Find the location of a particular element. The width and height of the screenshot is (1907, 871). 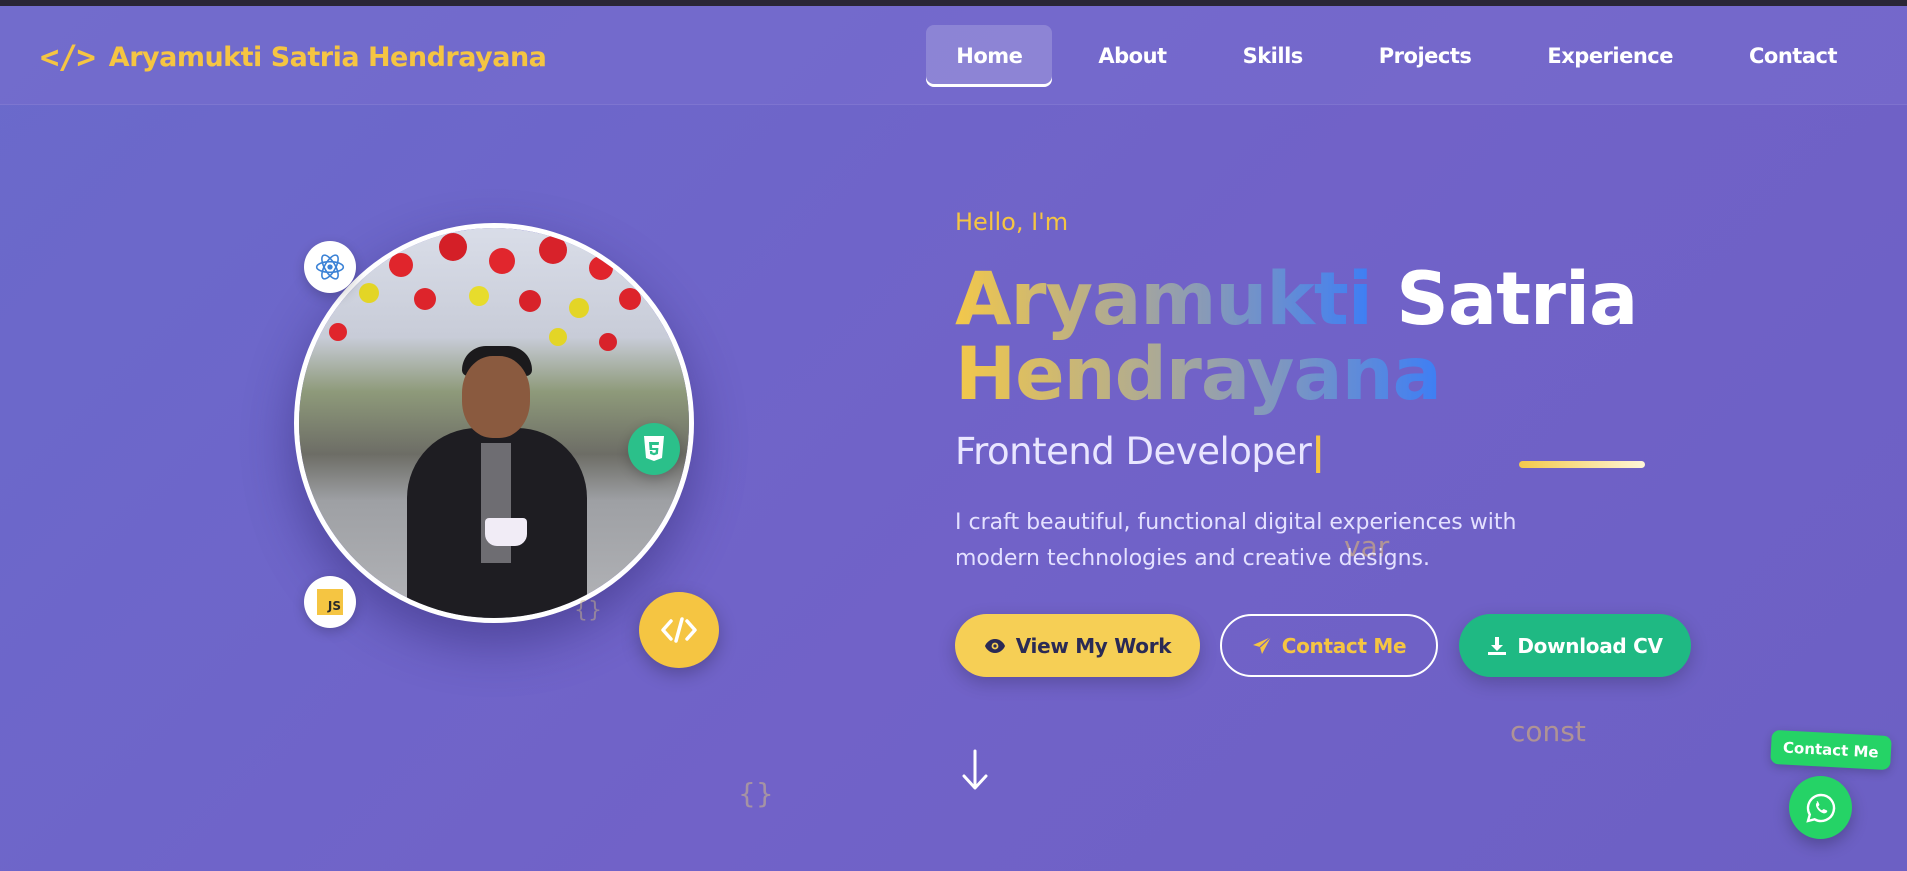

code-icon is located at coordinates (679, 630).